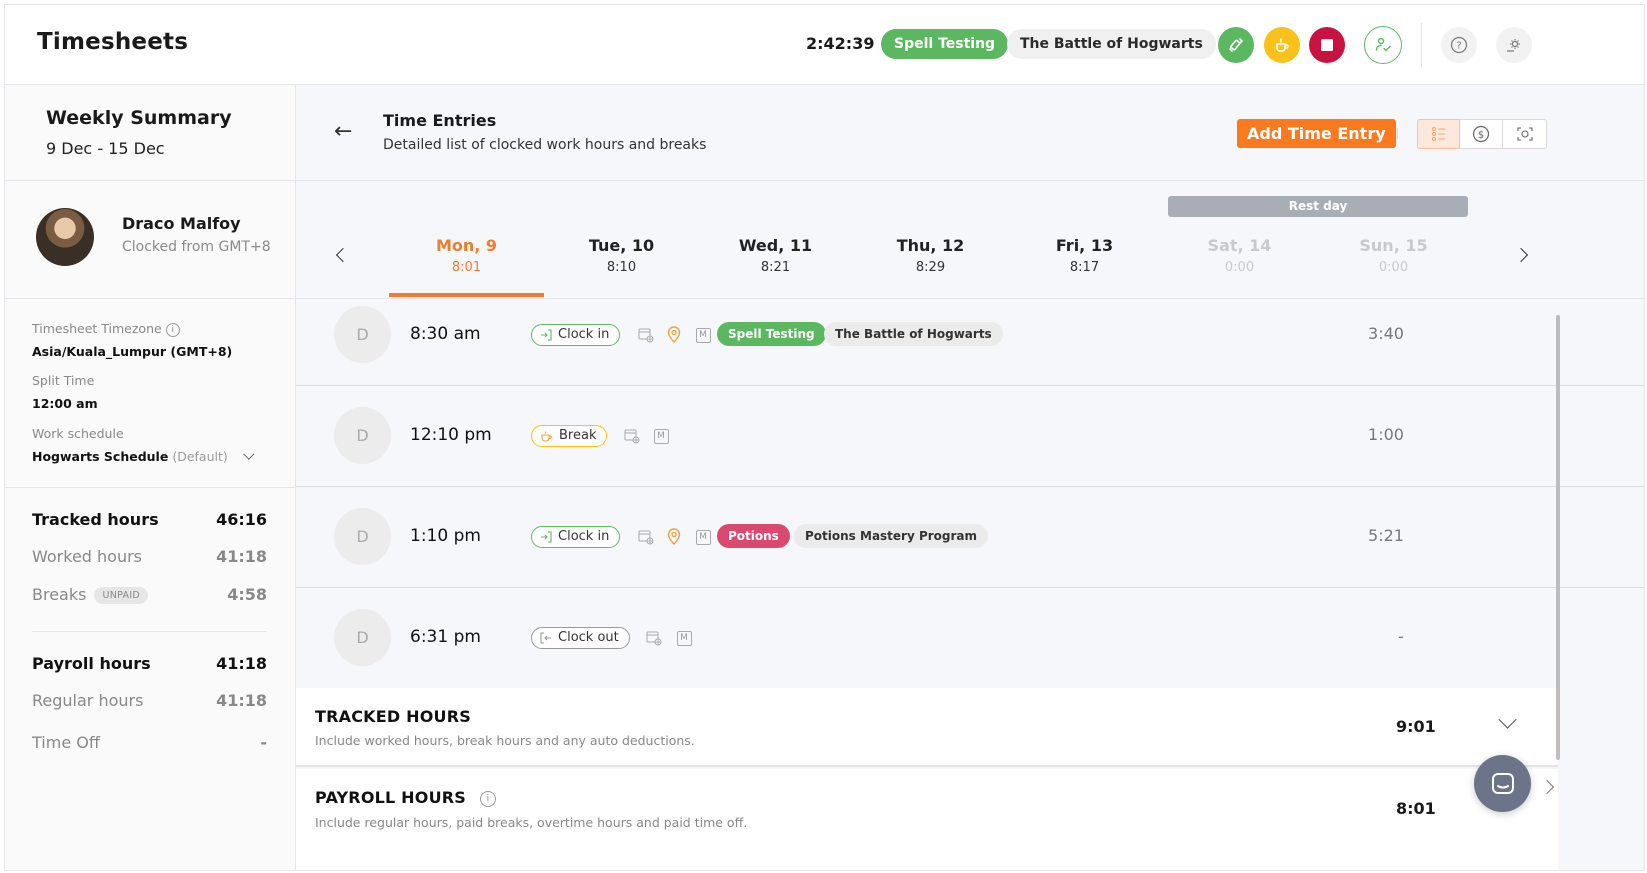 Image resolution: width=1647 pixels, height=873 pixels. What do you see at coordinates (1558, 537) in the screenshot?
I see `scrollbar` at bounding box center [1558, 537].